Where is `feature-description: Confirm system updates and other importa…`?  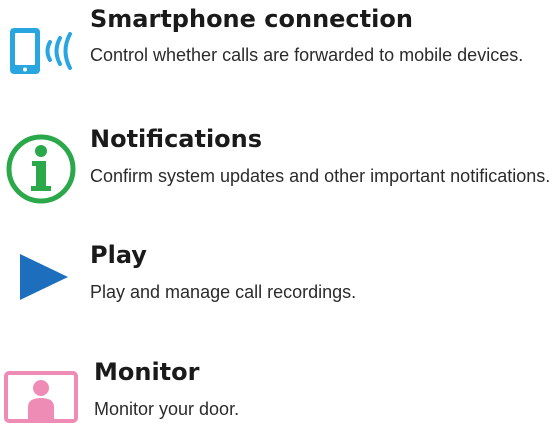 feature-description: Confirm system updates and other importa… is located at coordinates (320, 176).